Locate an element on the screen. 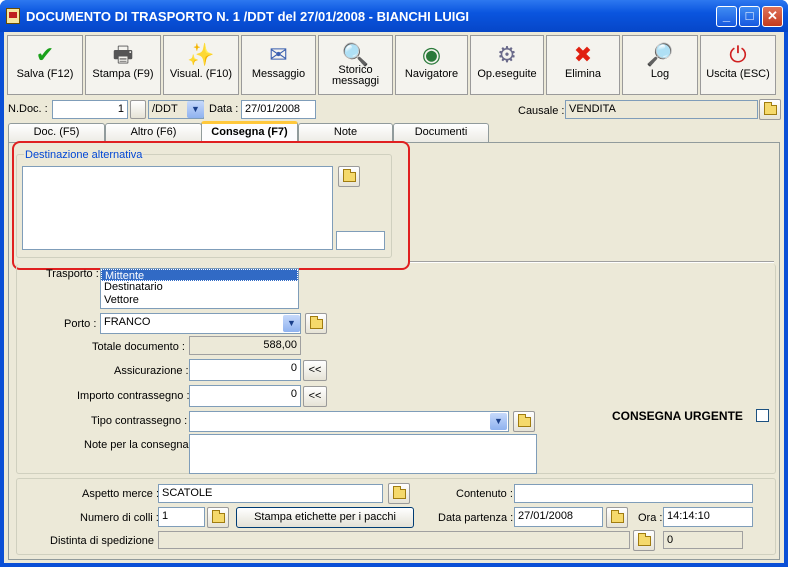  numero-colli-label: Numero di colli : is located at coordinates (119, 518).